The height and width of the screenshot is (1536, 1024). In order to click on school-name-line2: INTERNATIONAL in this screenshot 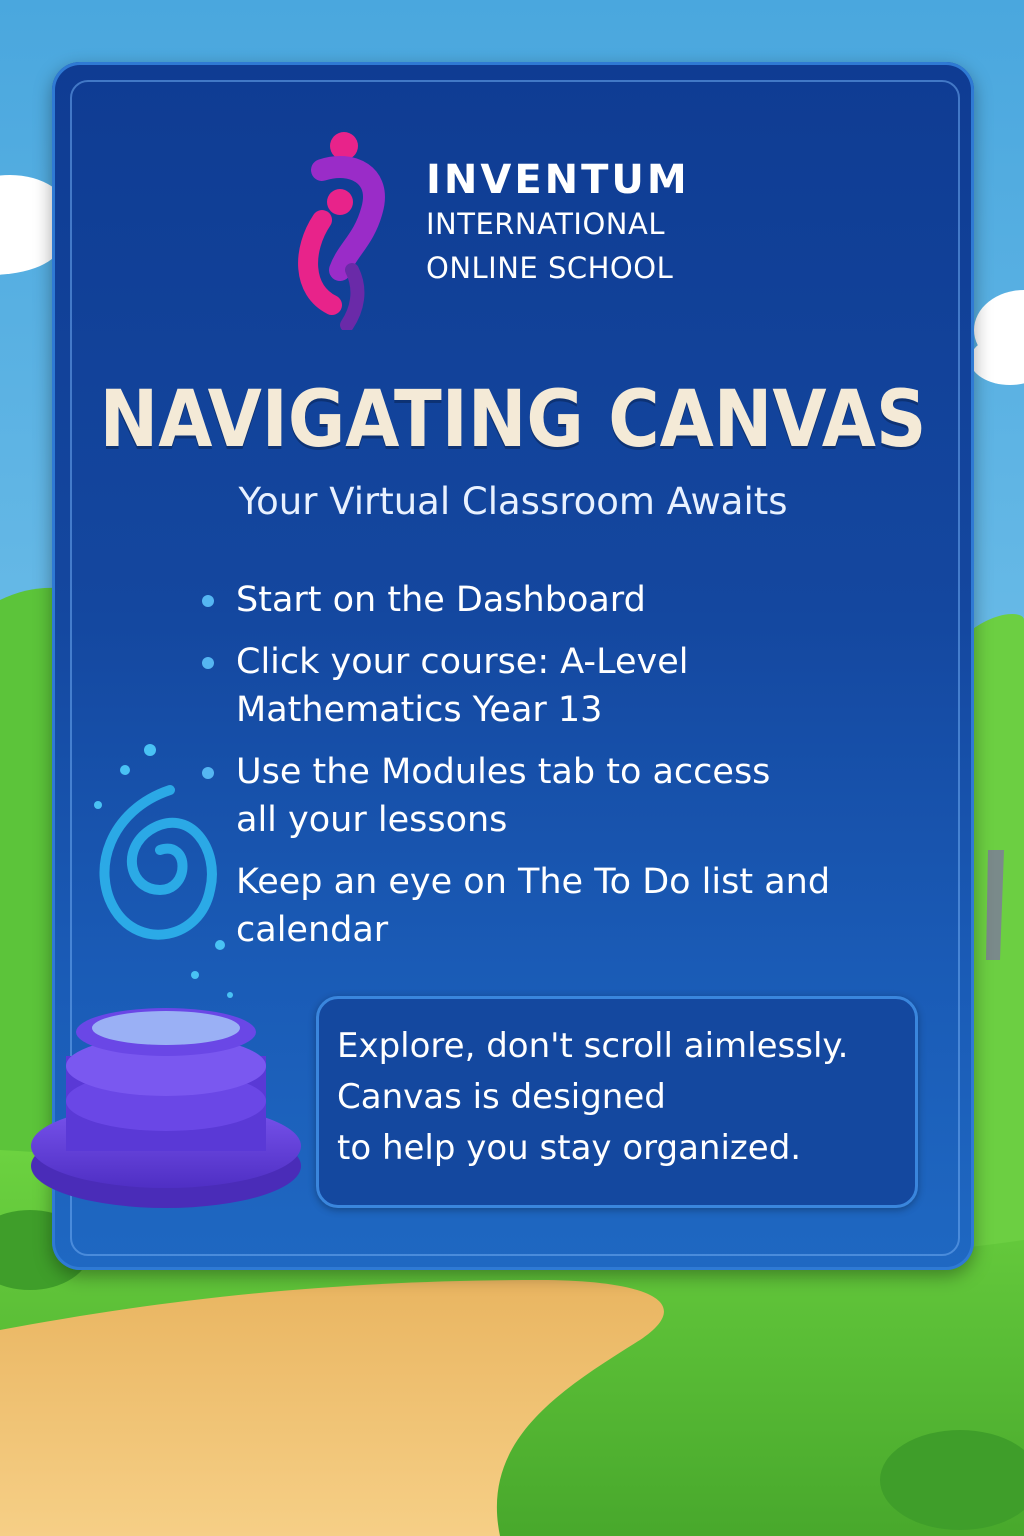, I will do `click(545, 224)`.